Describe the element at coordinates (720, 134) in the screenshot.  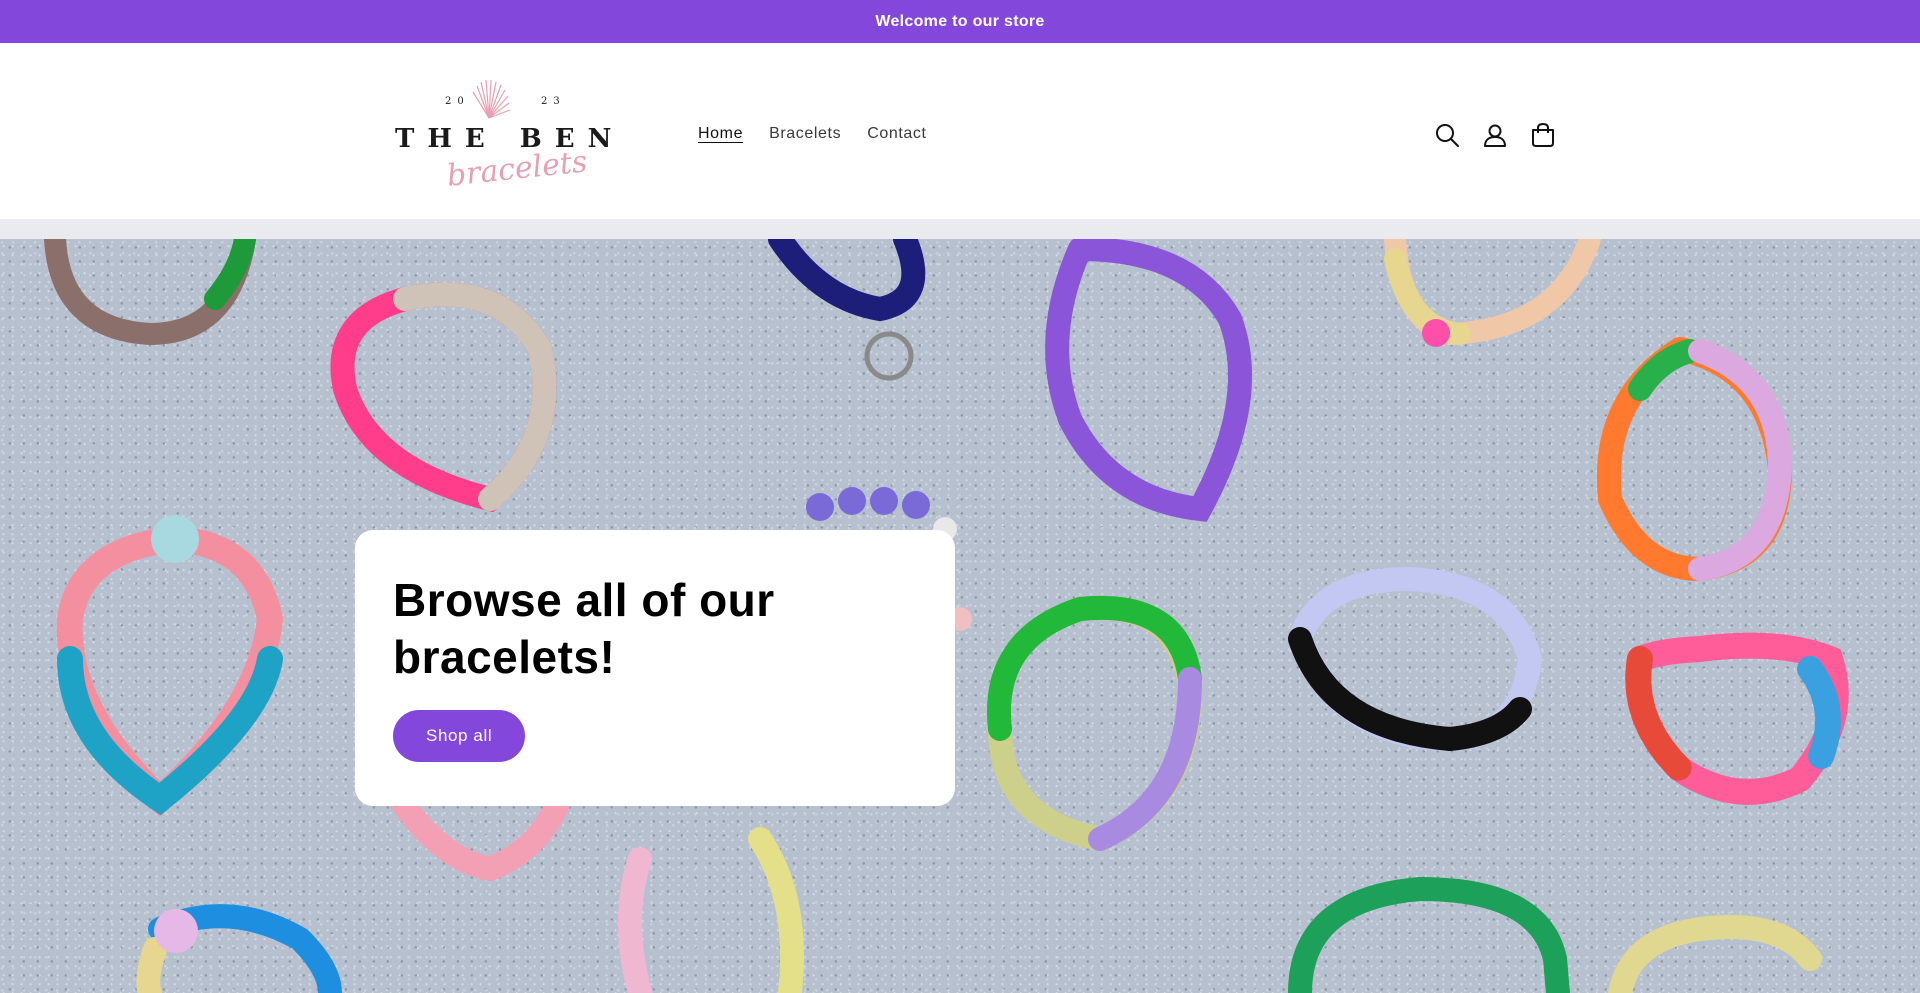
I see `nav-home: Home` at that location.